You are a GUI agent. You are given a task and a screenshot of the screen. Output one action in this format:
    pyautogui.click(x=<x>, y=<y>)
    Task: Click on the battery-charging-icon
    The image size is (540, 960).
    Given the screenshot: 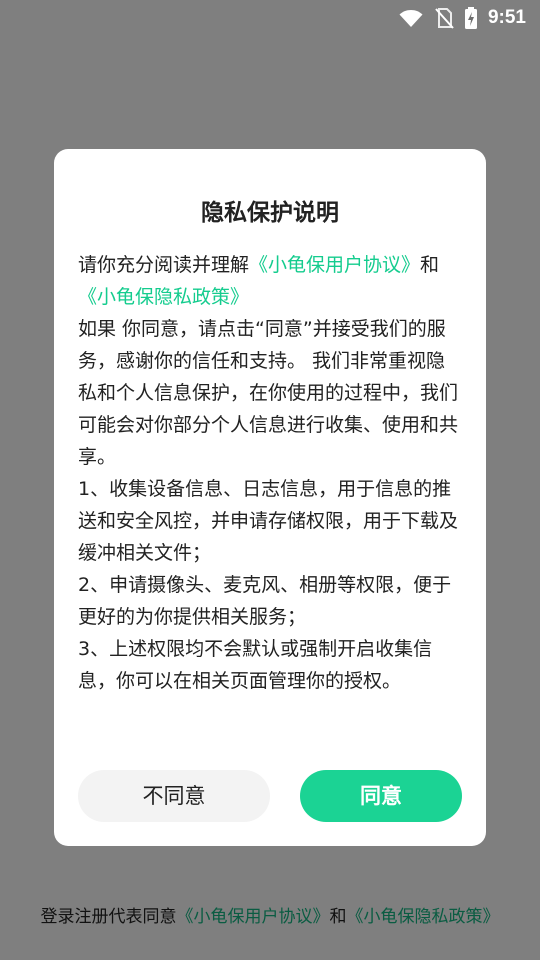 What is the action you would take?
    pyautogui.click(x=471, y=18)
    